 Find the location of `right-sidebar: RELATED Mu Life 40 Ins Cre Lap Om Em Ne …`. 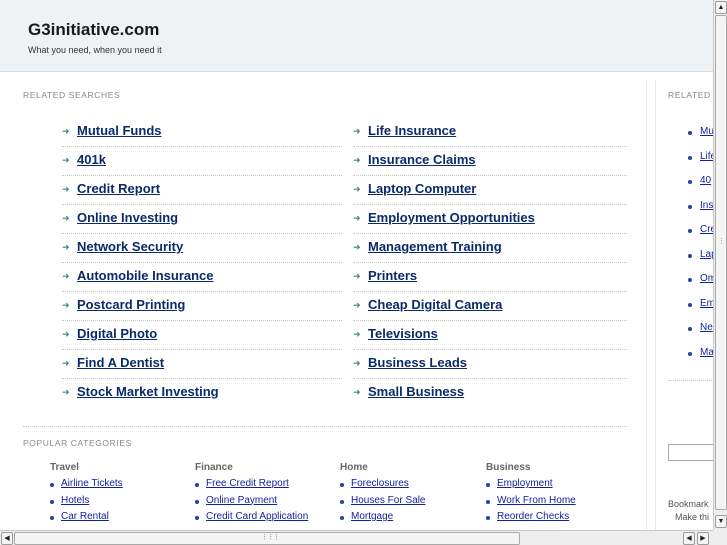

right-sidebar: RELATED Mu Life 40 Ins Cre Lap Om Em Ne … is located at coordinates (684, 305).